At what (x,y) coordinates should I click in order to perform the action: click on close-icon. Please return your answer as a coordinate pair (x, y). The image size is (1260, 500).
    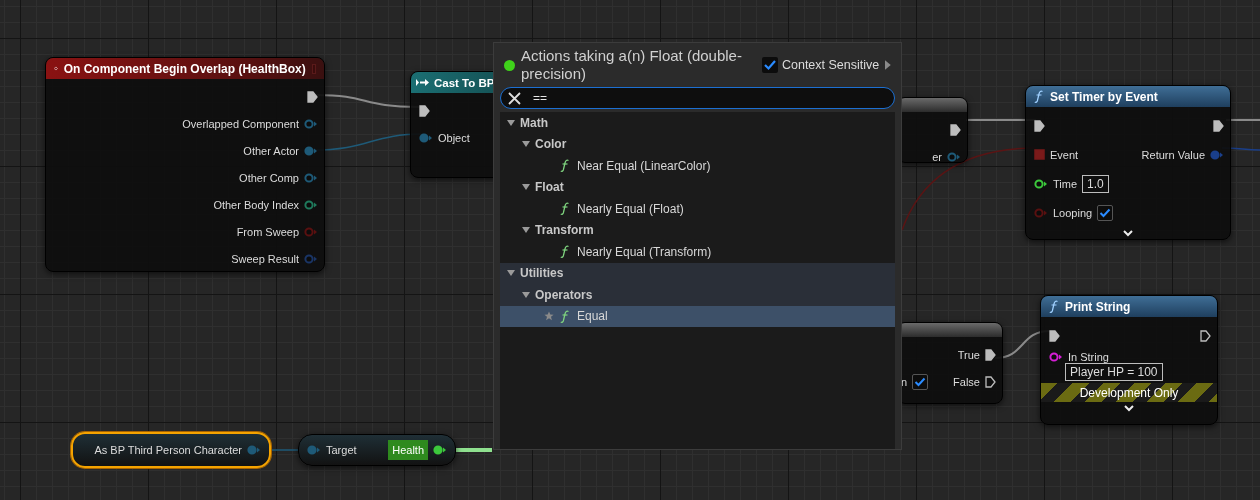
    Looking at the image, I should click on (514, 98).